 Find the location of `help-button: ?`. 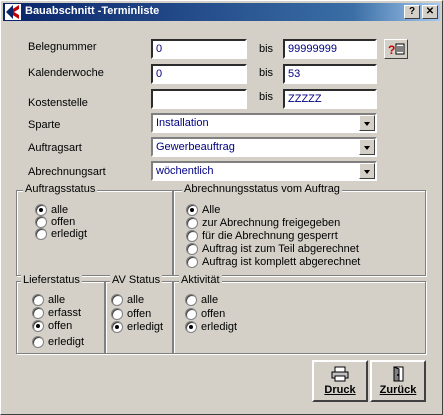

help-button: ? is located at coordinates (412, 12).